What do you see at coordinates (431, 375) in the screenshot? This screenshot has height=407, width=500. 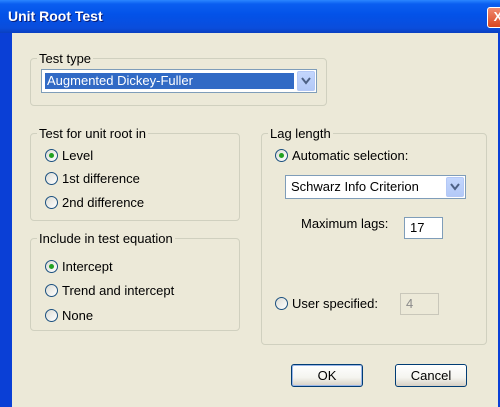 I see `cancel-button: Cancel` at bounding box center [431, 375].